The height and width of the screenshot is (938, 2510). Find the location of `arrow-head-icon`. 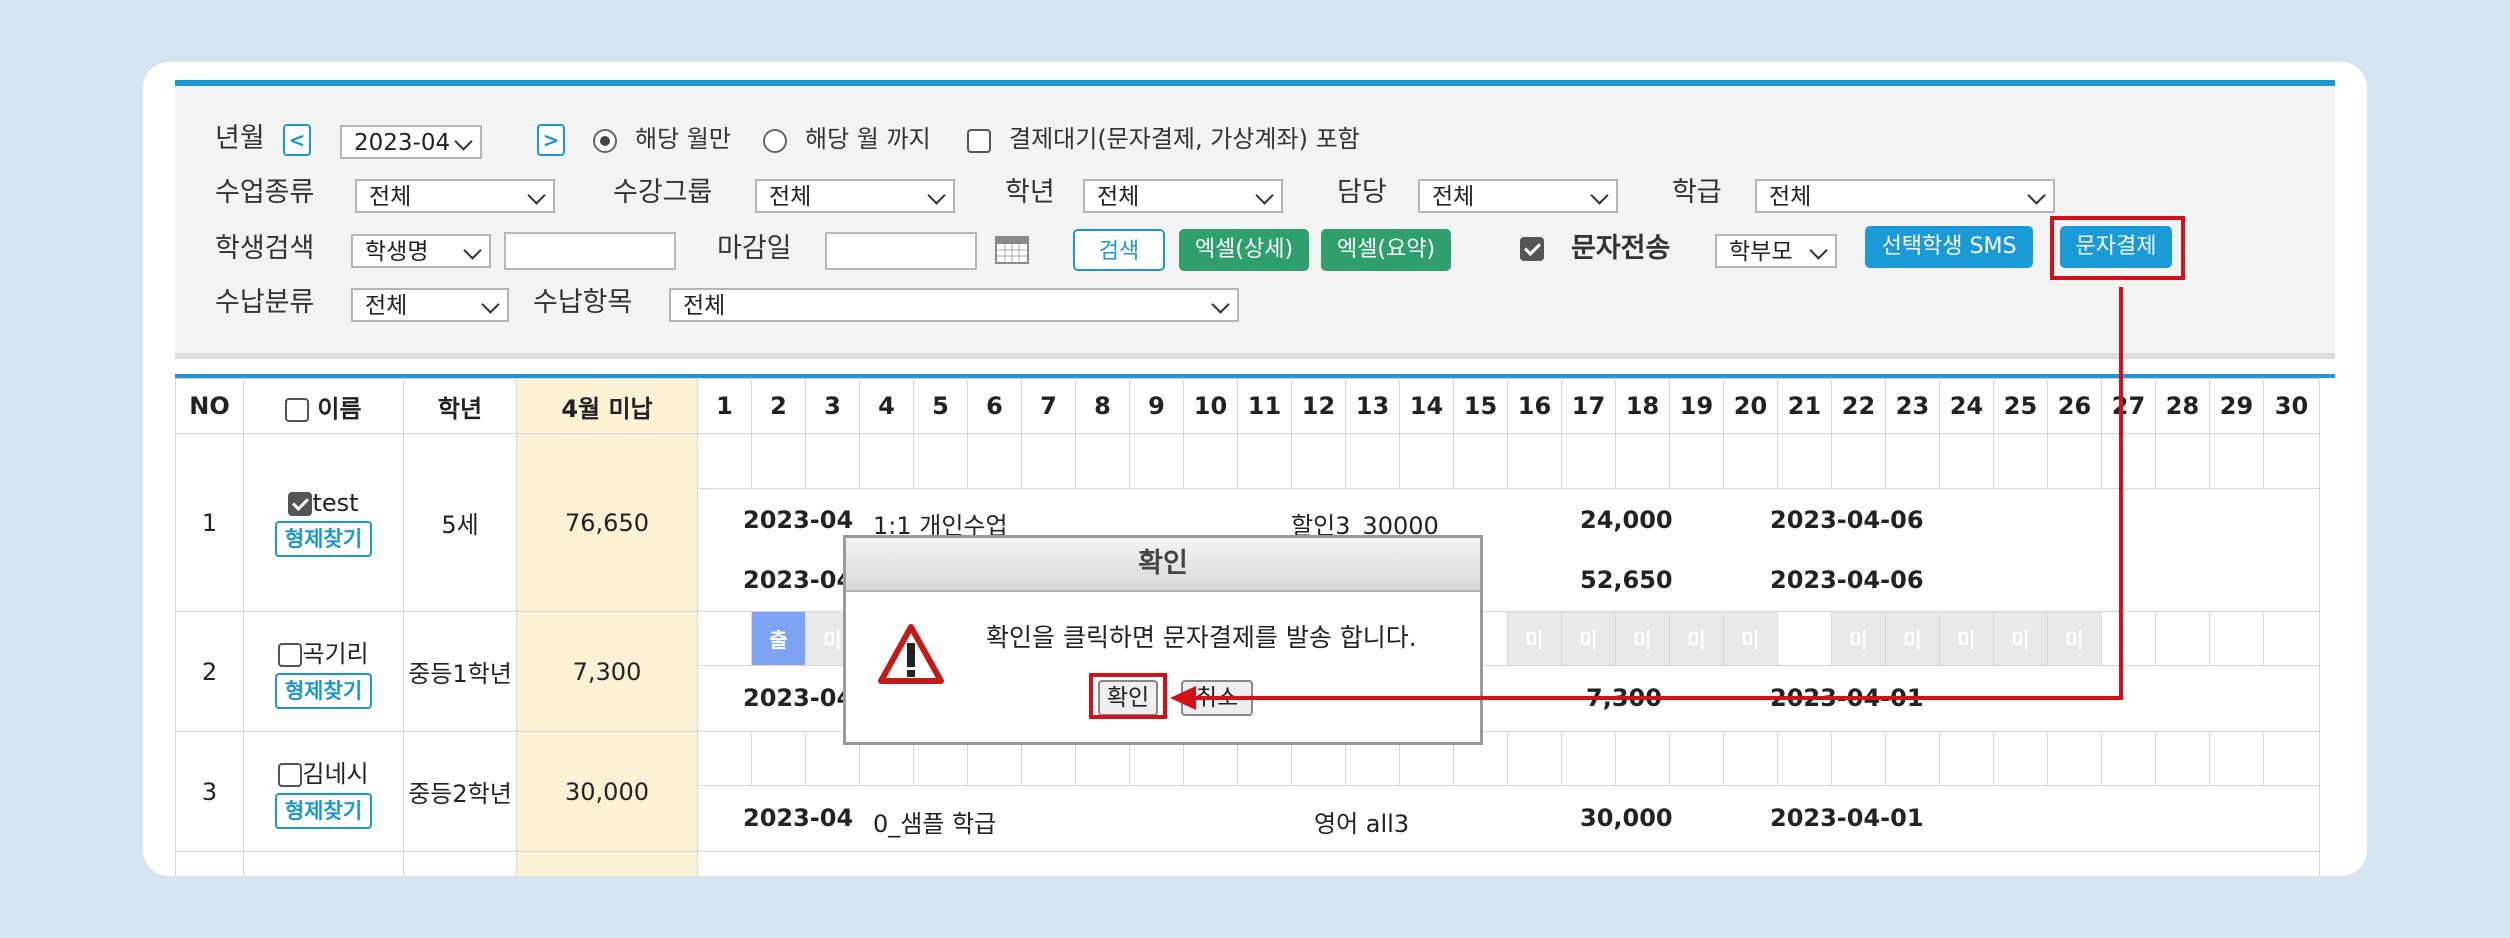

arrow-head-icon is located at coordinates (1183, 698).